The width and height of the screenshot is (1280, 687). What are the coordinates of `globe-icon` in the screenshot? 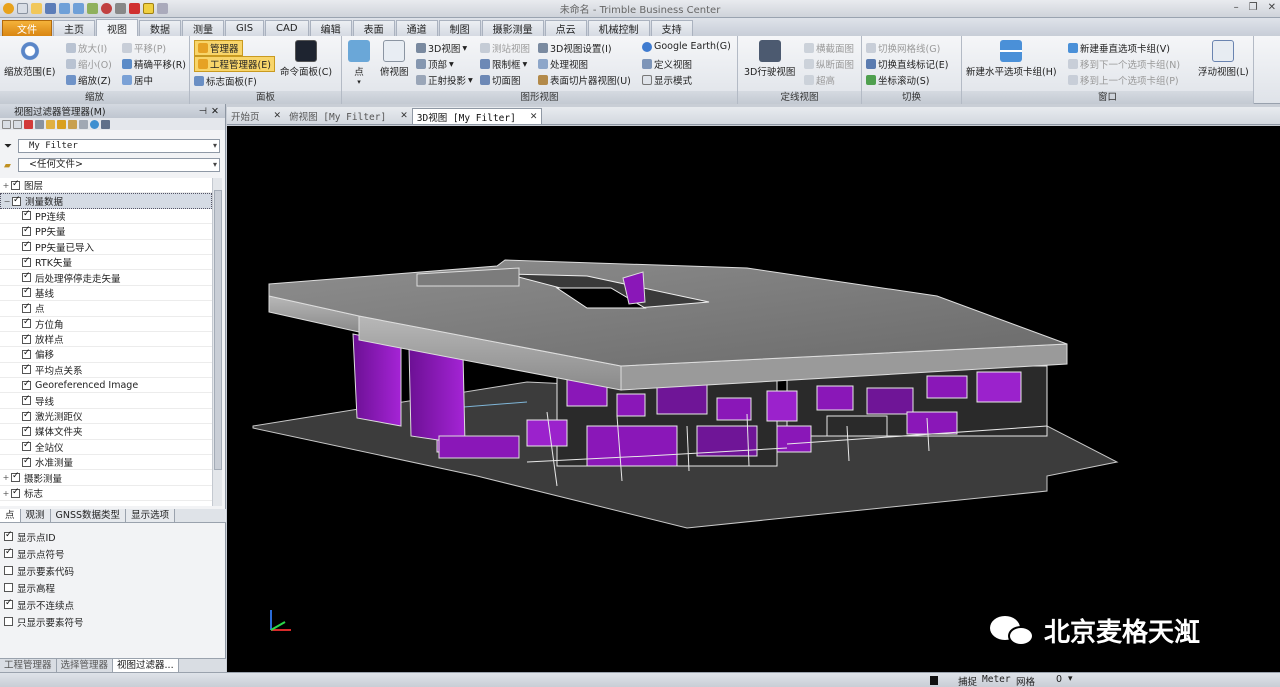 It's located at (94, 124).